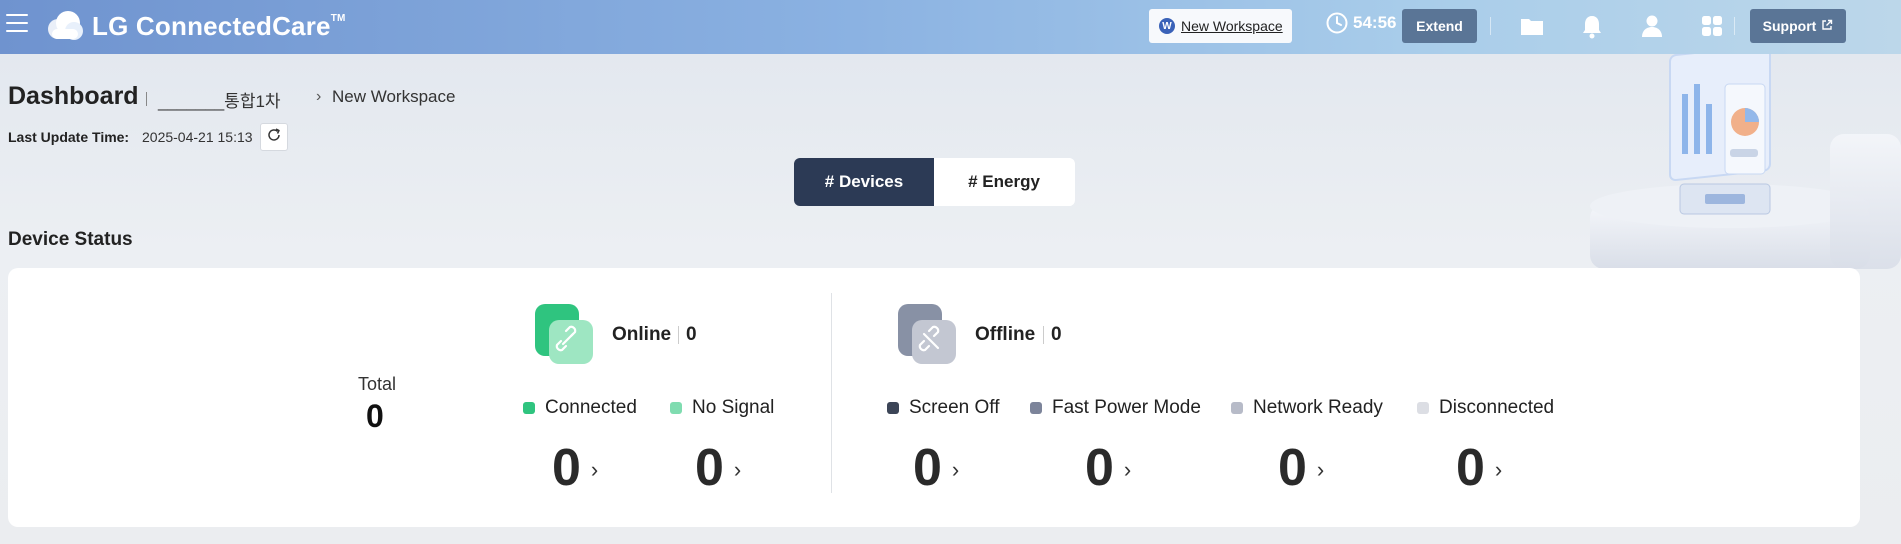 The height and width of the screenshot is (544, 1901). What do you see at coordinates (864, 182) in the screenshot?
I see `tab-devices: # Devices` at bounding box center [864, 182].